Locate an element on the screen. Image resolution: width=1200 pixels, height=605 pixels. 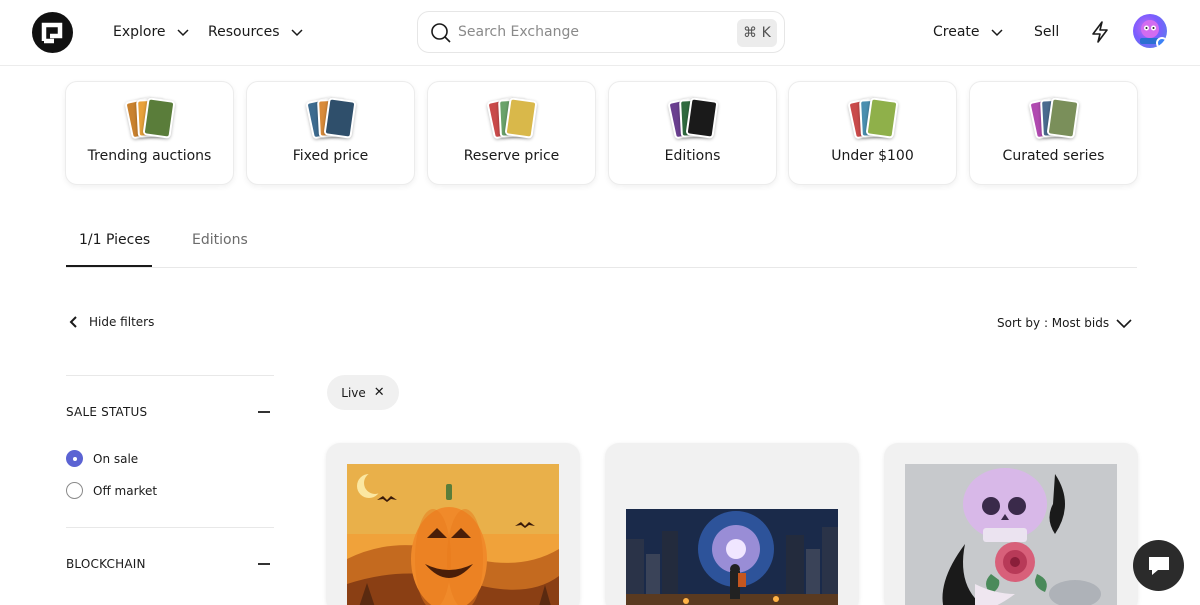
lightning-icon is located at coordinates (1100, 32).